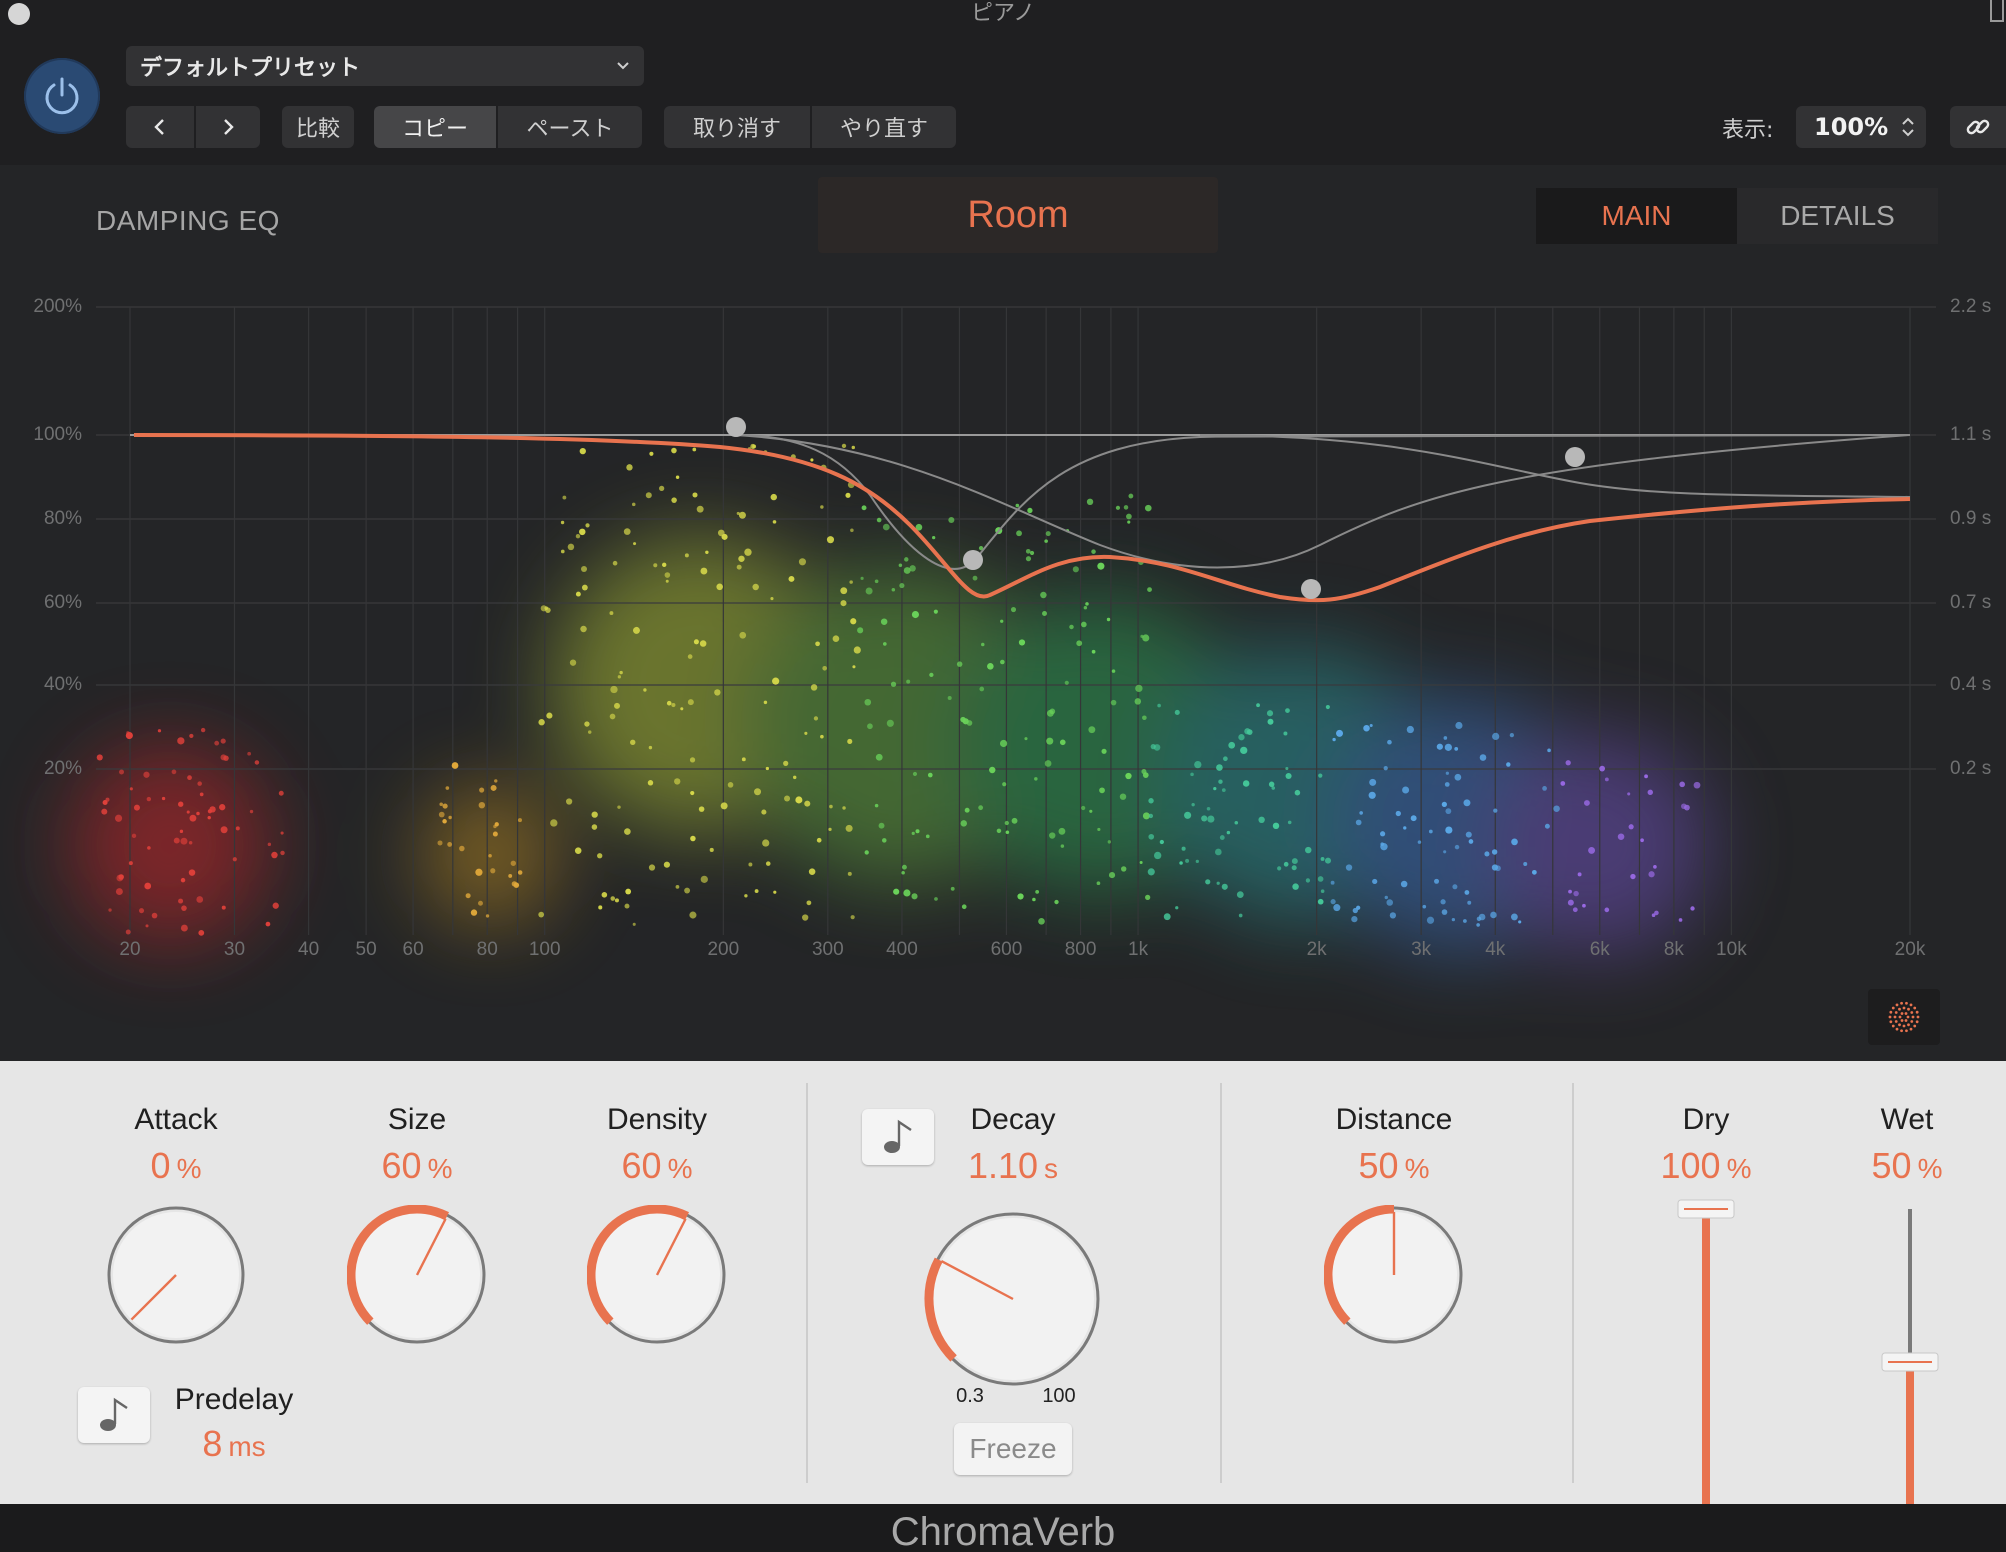  What do you see at coordinates (114, 1415) in the screenshot?
I see `predelay-sync-button` at bounding box center [114, 1415].